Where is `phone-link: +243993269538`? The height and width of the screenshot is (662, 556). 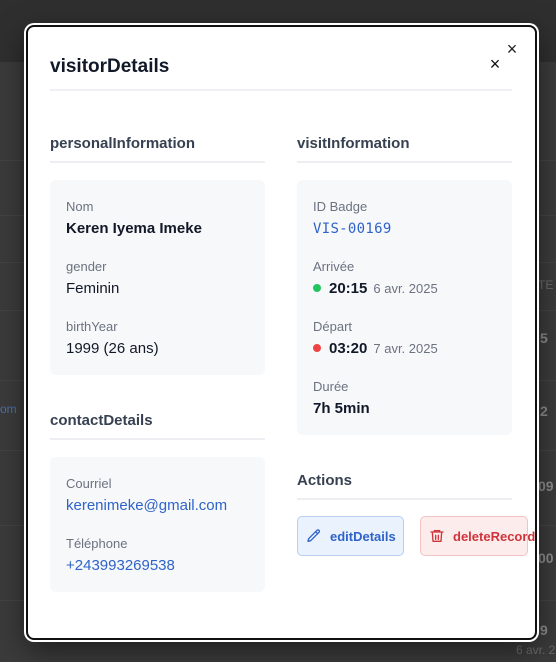 phone-link: +243993269538 is located at coordinates (120, 565).